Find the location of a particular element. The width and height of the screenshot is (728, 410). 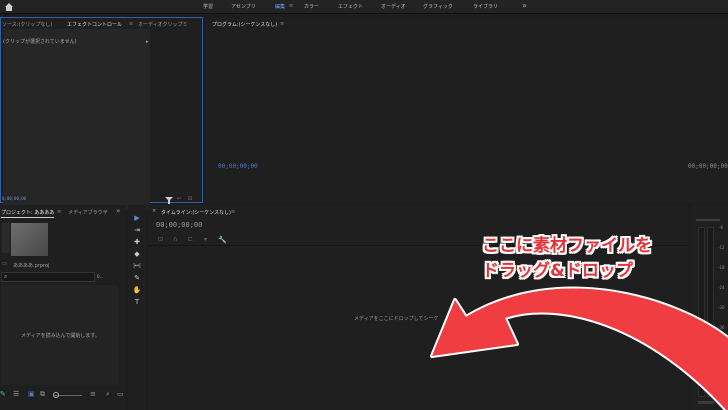

instruction-overlay: ここに素材ファイルを ドラッグ&ドロップ is located at coordinates (567, 259).